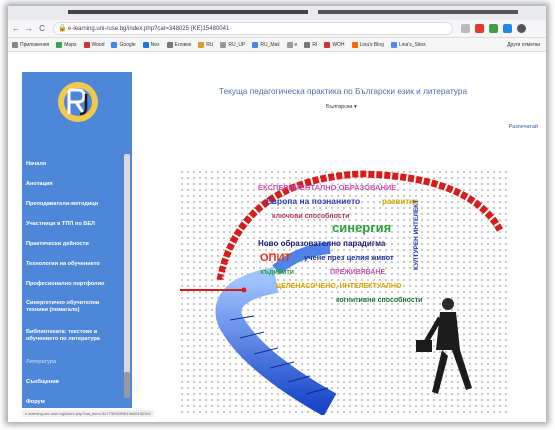 Image resolution: width=555 pixels, height=430 pixels. What do you see at coordinates (313, 201) in the screenshot?
I see `word-cloud-term: Европа на познанието` at bounding box center [313, 201].